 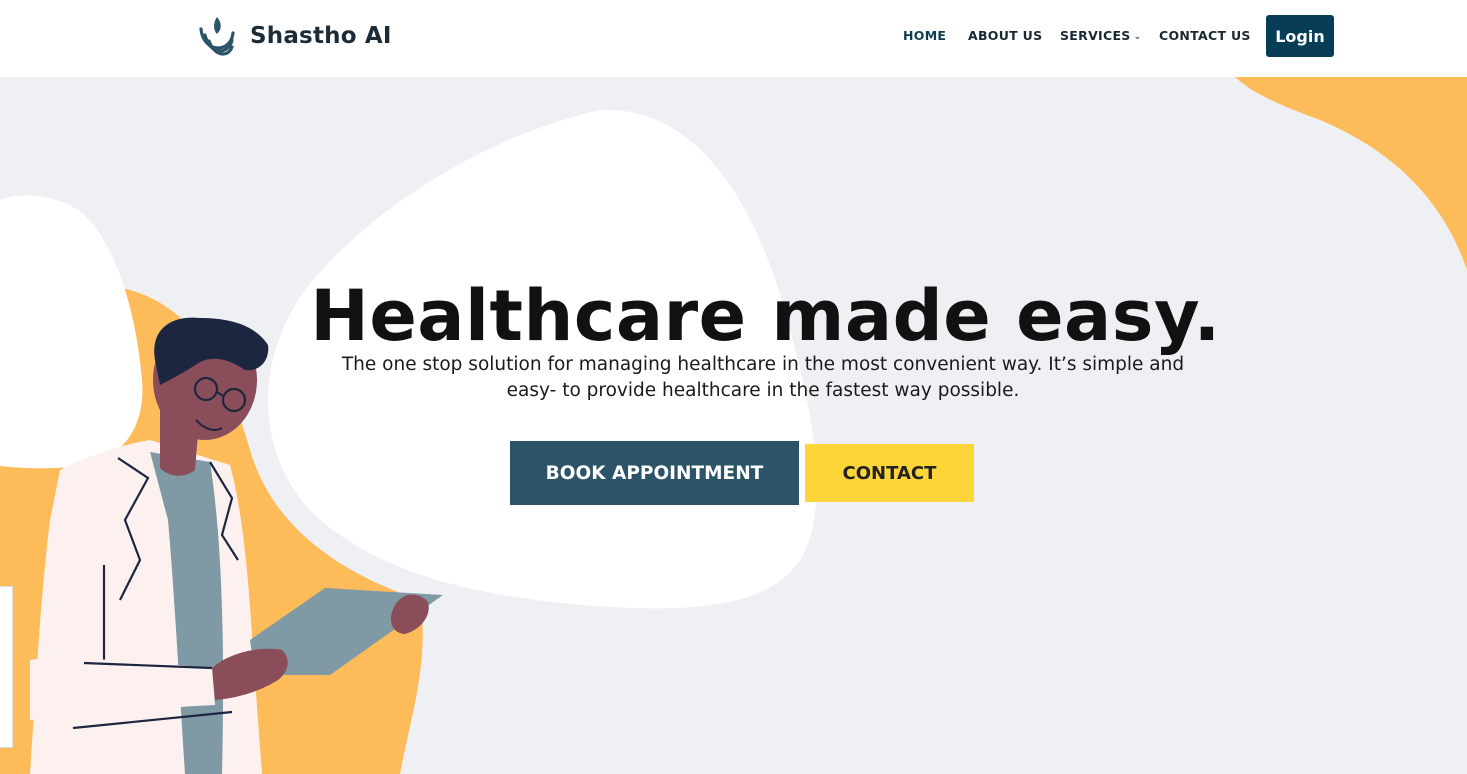 I want to click on contact-button: CONTACT, so click(x=889, y=473).